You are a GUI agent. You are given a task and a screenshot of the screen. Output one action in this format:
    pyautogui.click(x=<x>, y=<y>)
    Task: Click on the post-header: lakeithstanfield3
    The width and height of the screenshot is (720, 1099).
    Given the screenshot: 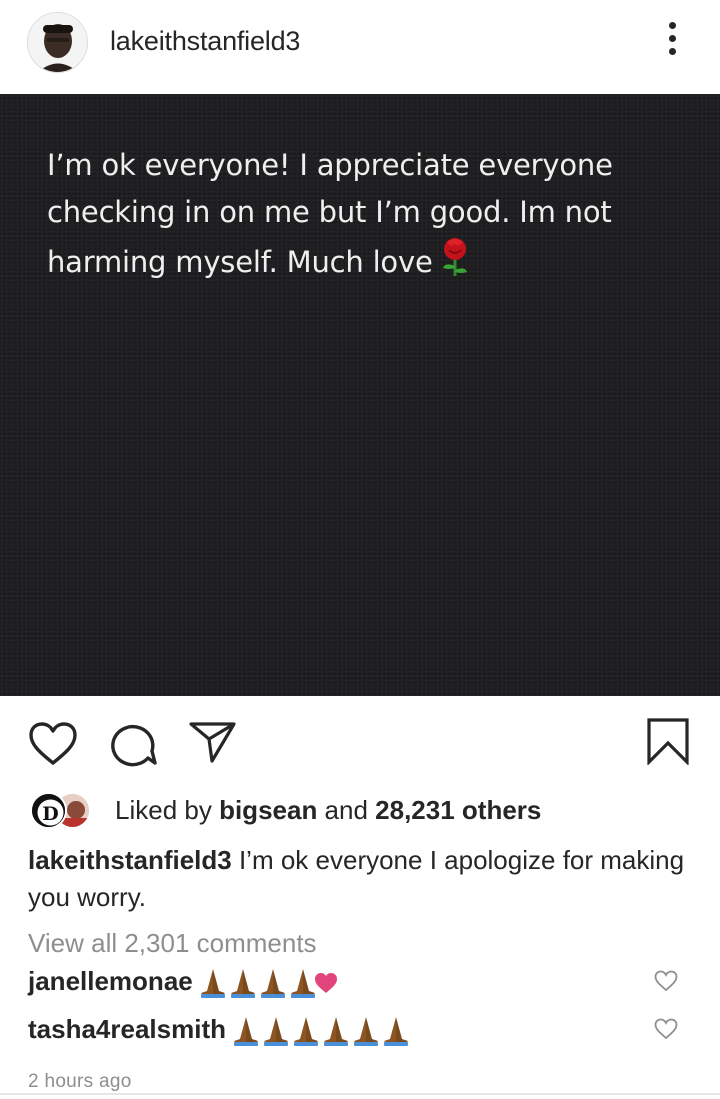 What is the action you would take?
    pyautogui.click(x=360, y=47)
    